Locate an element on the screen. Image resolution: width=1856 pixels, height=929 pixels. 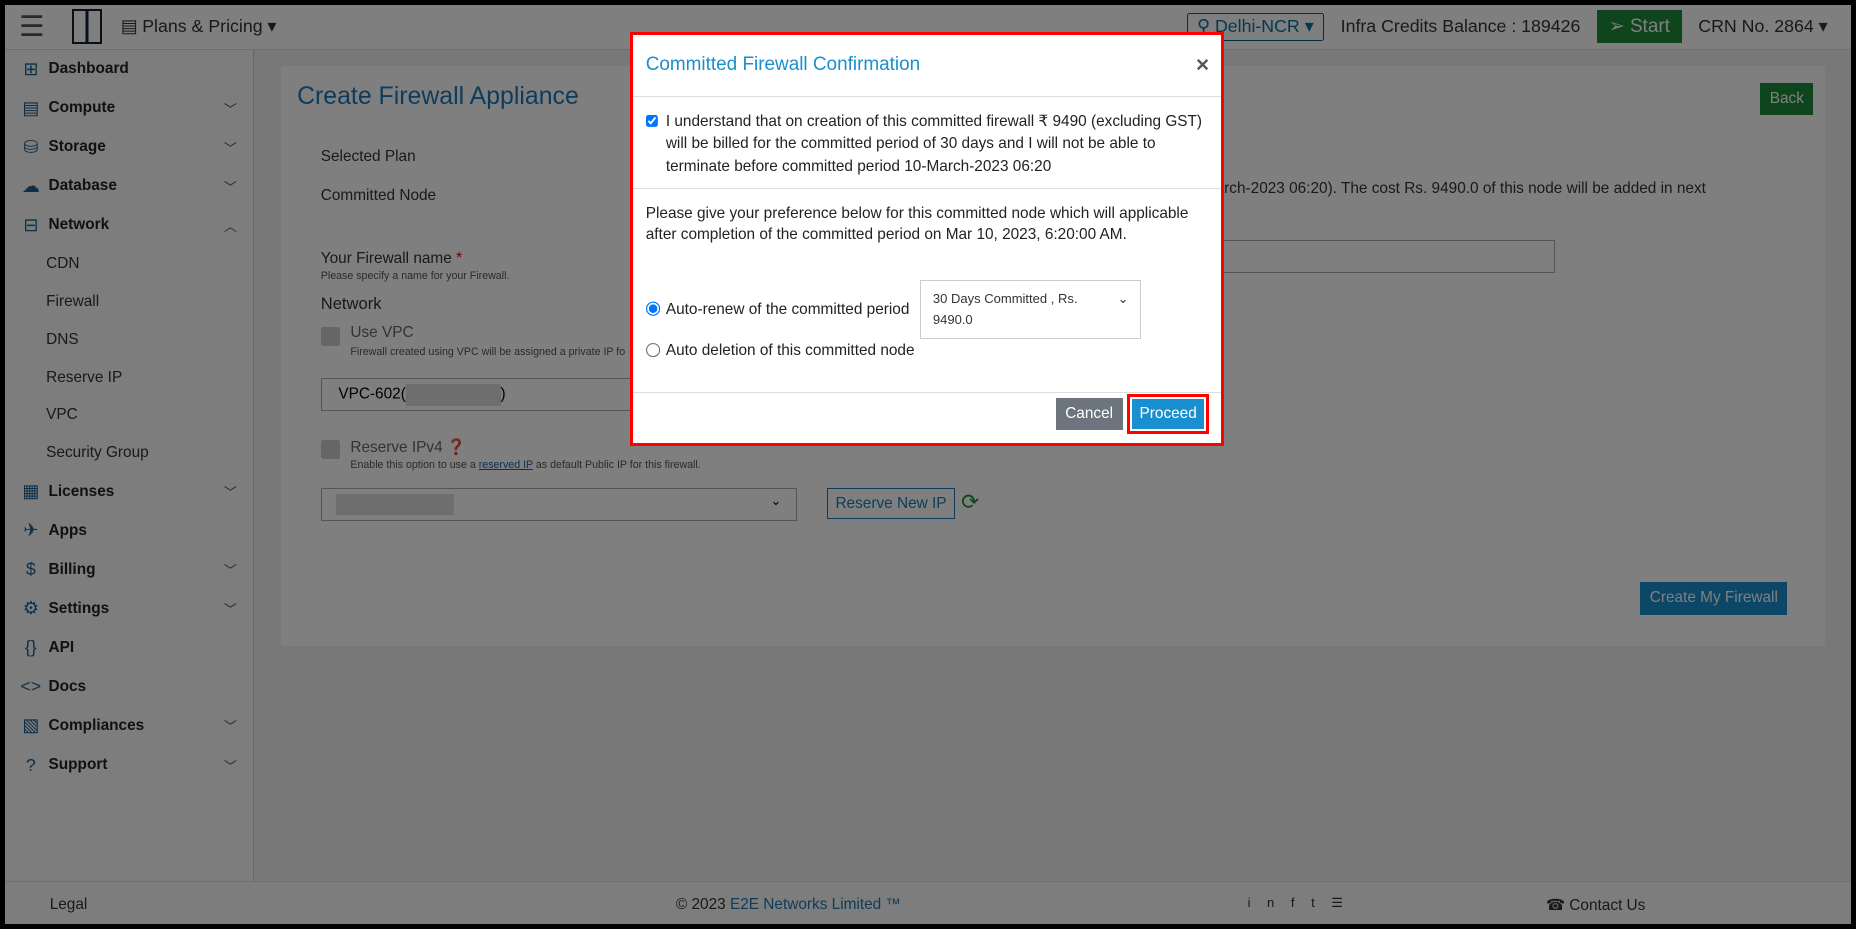
committed-plan-select: 30 Days Committed , Rs. 9490.0 ⌄ is located at coordinates (1031, 309).